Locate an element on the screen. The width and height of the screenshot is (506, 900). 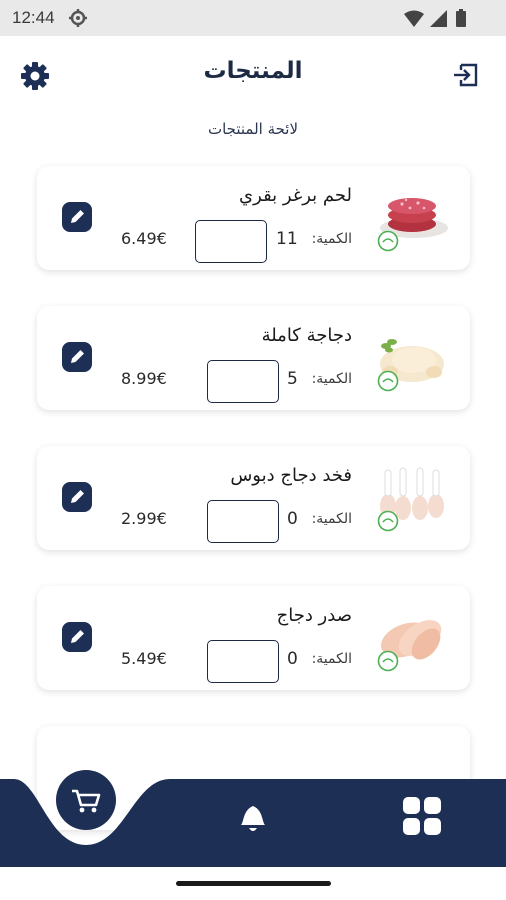
price: 2.99€ is located at coordinates (144, 518).